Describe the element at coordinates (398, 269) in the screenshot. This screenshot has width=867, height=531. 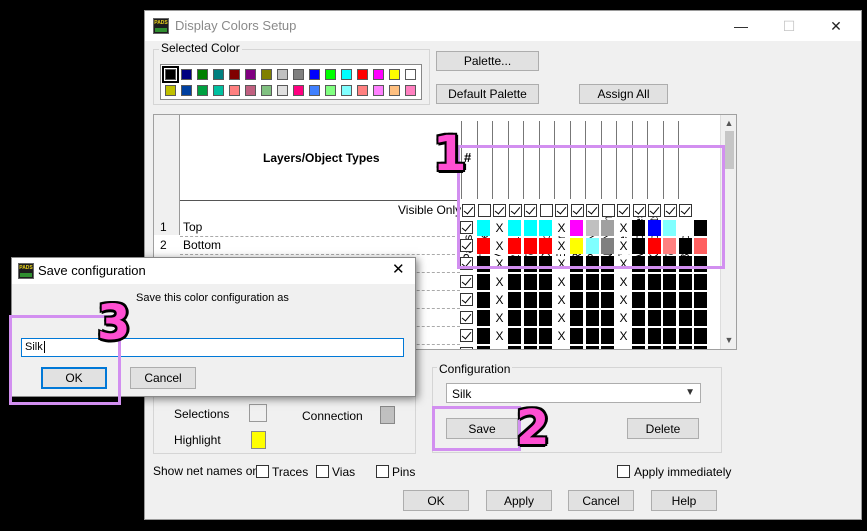
I see `dialog-close-icon: ✕` at that location.